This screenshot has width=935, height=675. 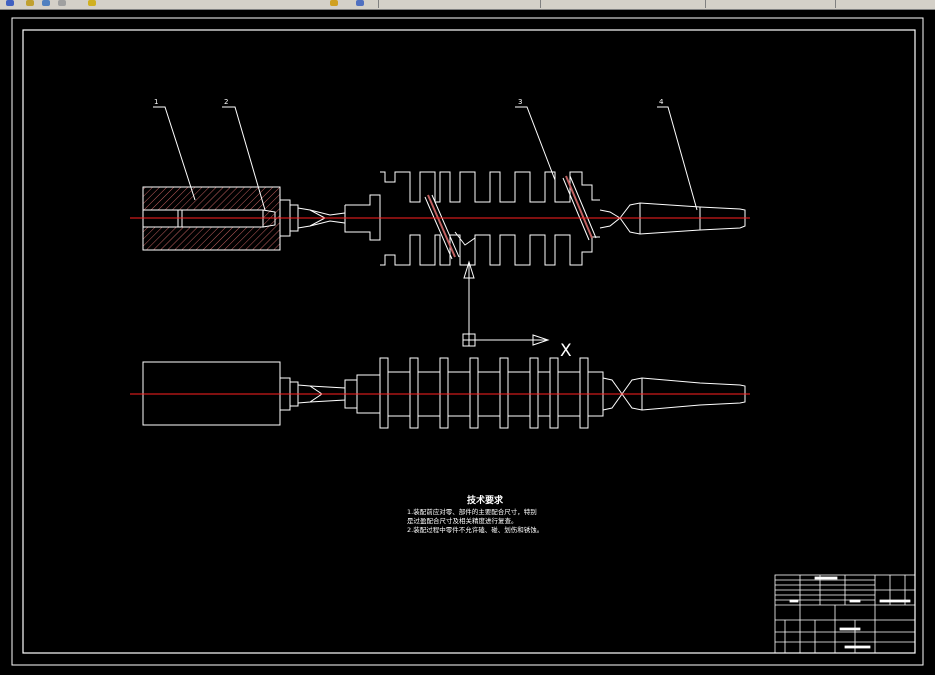 I want to click on linetype-dropdown, so click(x=625, y=4).